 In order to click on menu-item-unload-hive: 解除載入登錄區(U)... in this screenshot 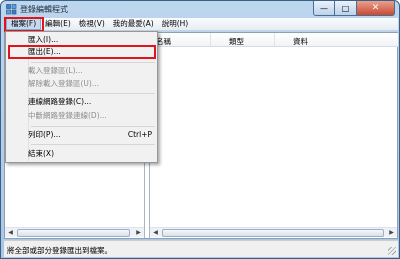, I will do `click(63, 83)`.